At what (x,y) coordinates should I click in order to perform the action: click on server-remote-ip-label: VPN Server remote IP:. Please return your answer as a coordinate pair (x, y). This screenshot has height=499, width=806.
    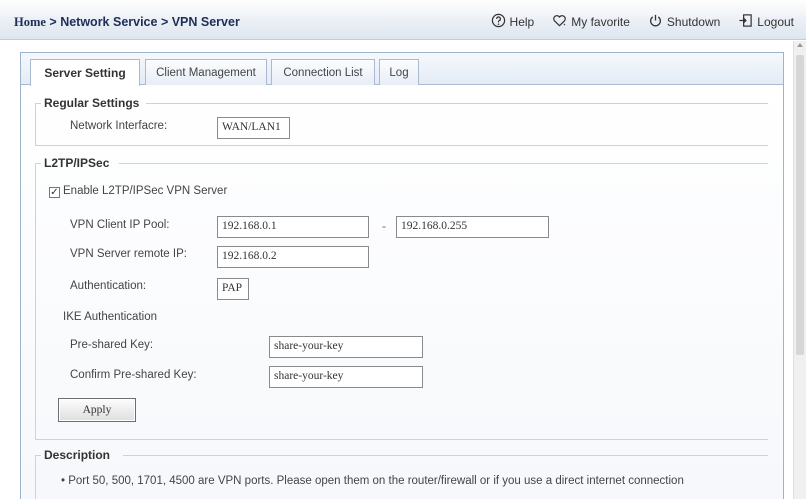
    Looking at the image, I should click on (128, 254).